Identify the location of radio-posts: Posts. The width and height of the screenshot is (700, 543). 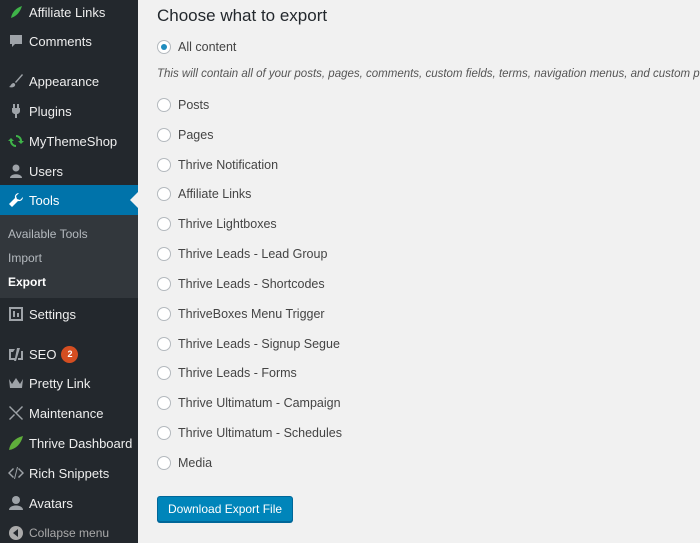
(183, 105).